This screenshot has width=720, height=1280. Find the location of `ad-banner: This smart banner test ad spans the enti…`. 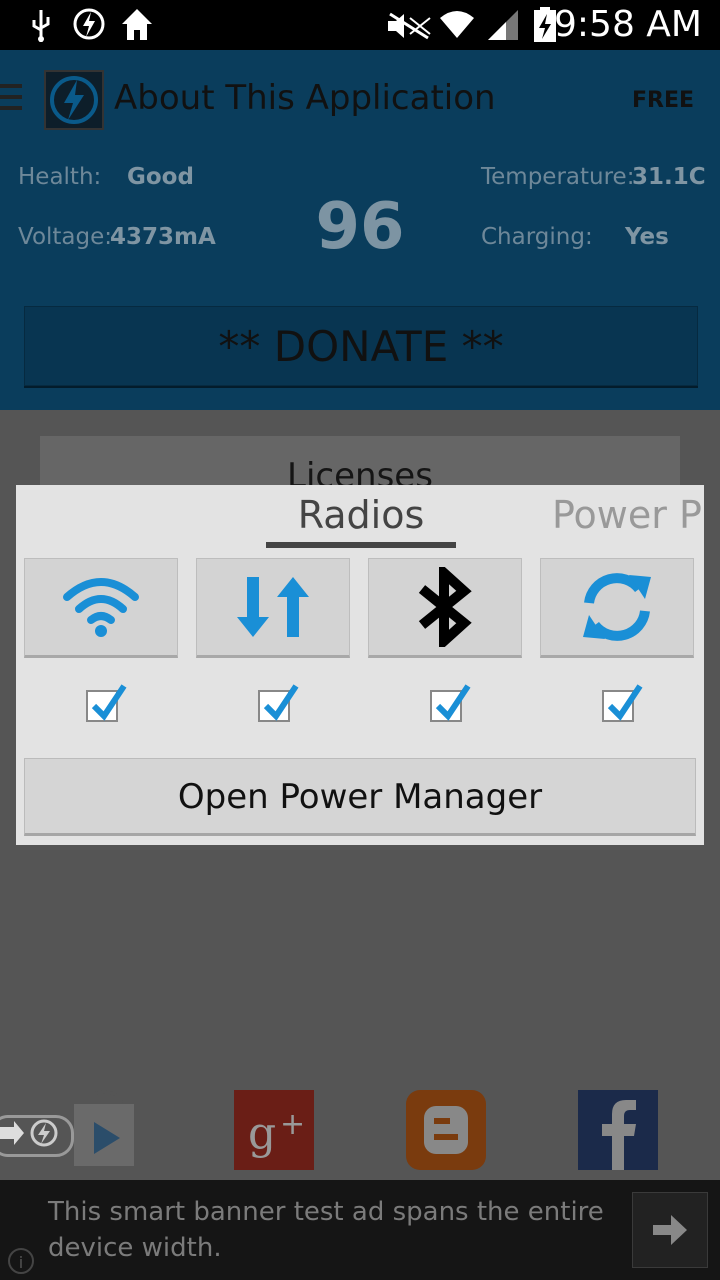

ad-banner: This smart banner test ad spans the enti… is located at coordinates (360, 1230).